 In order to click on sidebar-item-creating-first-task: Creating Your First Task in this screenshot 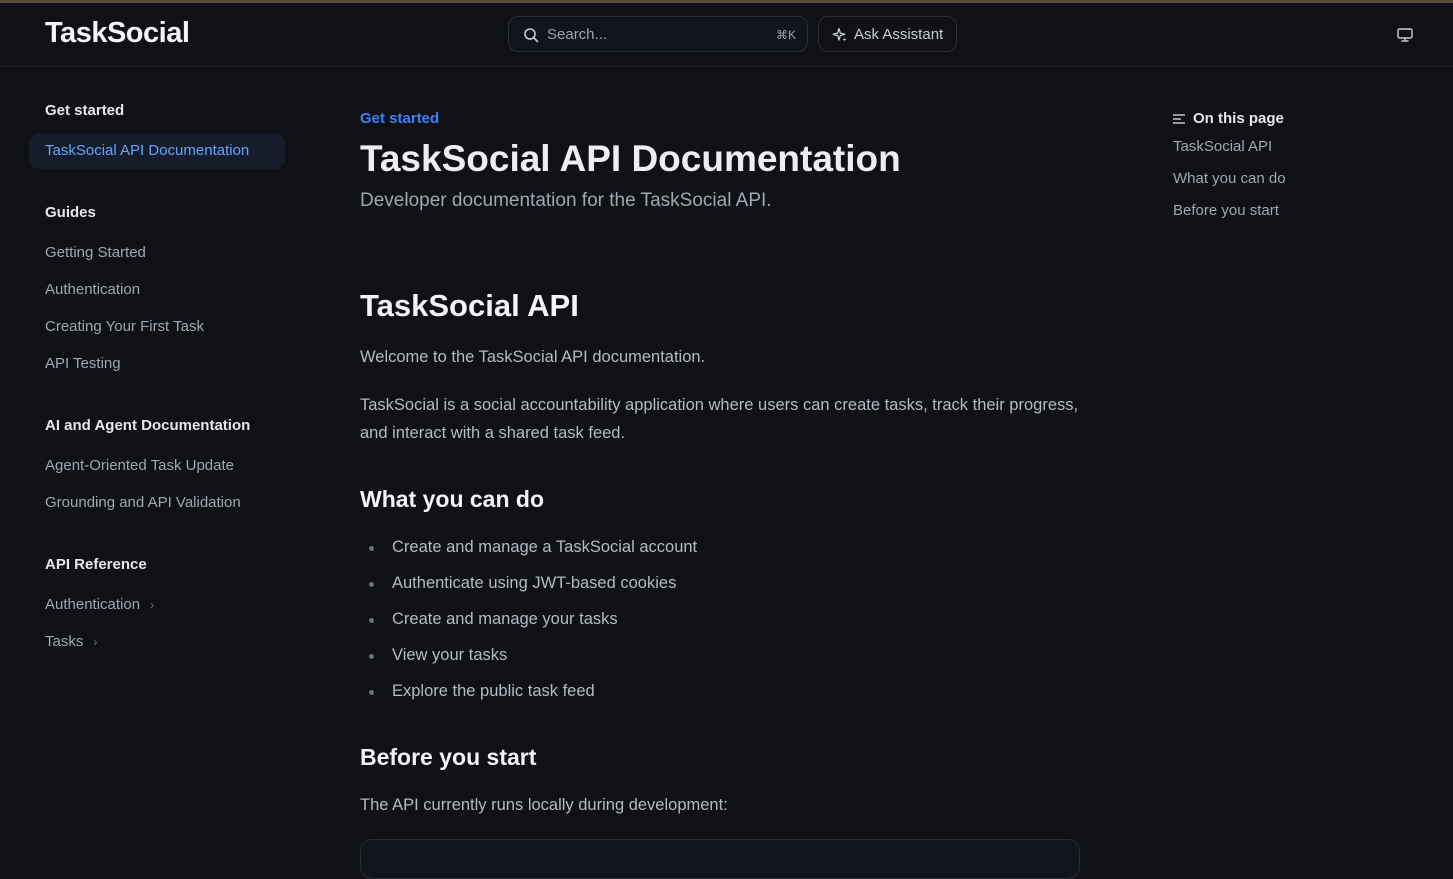, I will do `click(124, 326)`.